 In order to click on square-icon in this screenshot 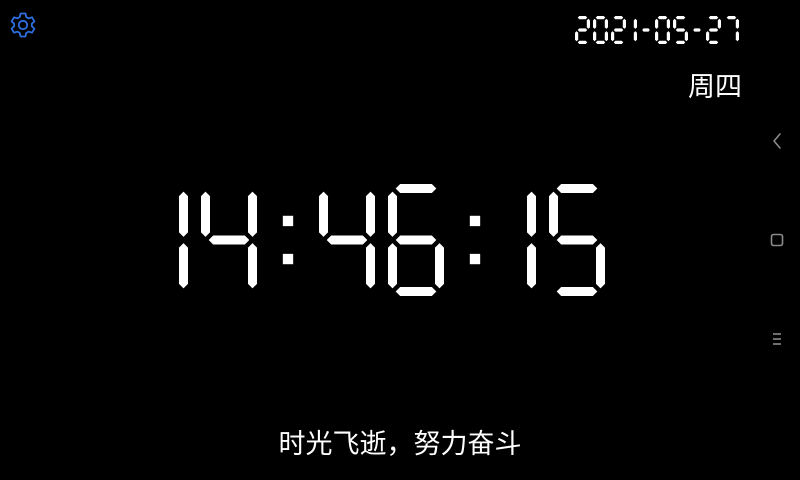, I will do `click(777, 240)`.